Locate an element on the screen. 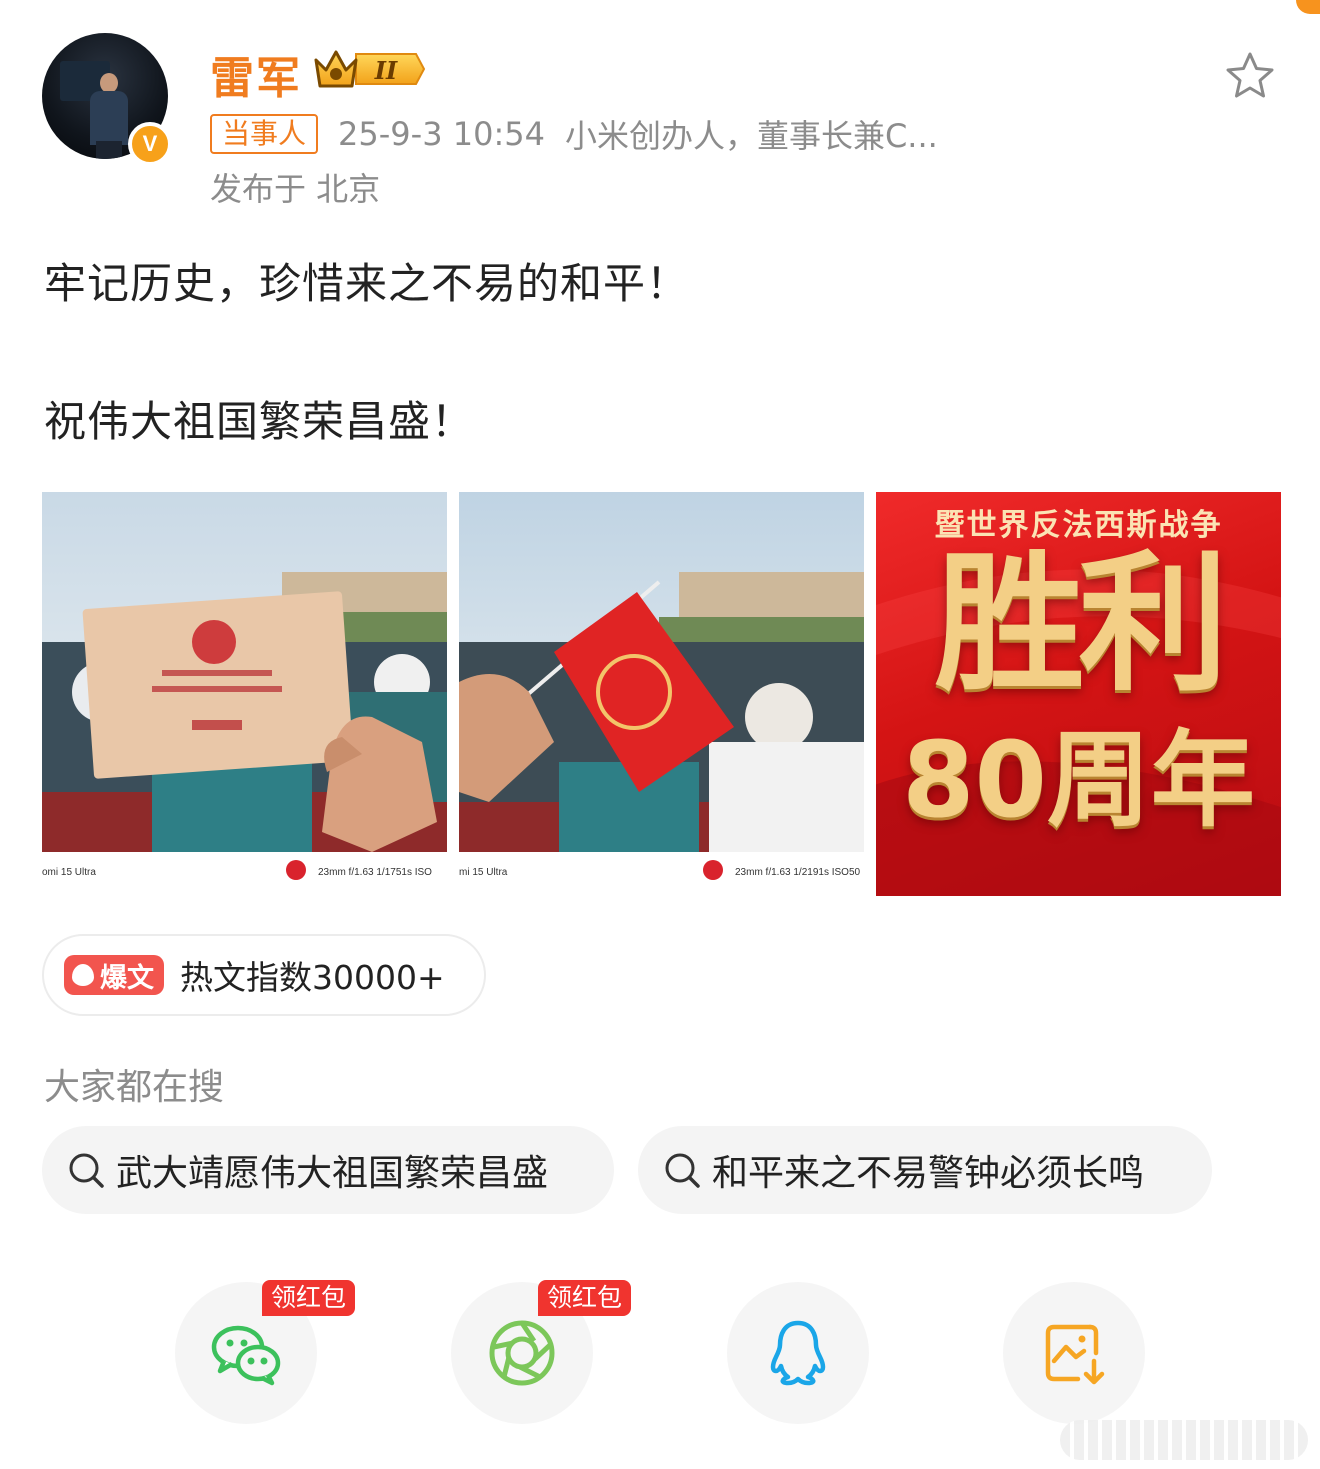 The height and width of the screenshot is (1469, 1320). post-image-2: mi 15 Ultra 23mm f/1.63 1/2191s ISO50 is located at coordinates (661, 694).